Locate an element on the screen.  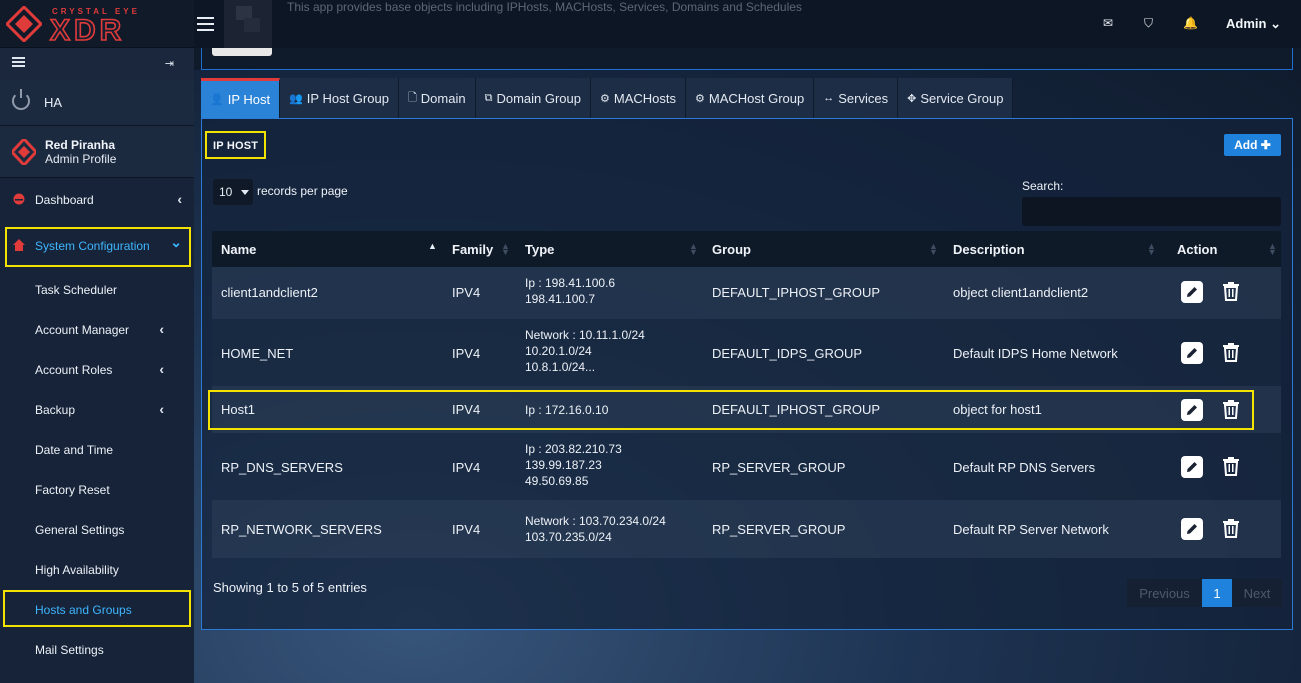
tab-domain: 🗋 Domain is located at coordinates (437, 98).